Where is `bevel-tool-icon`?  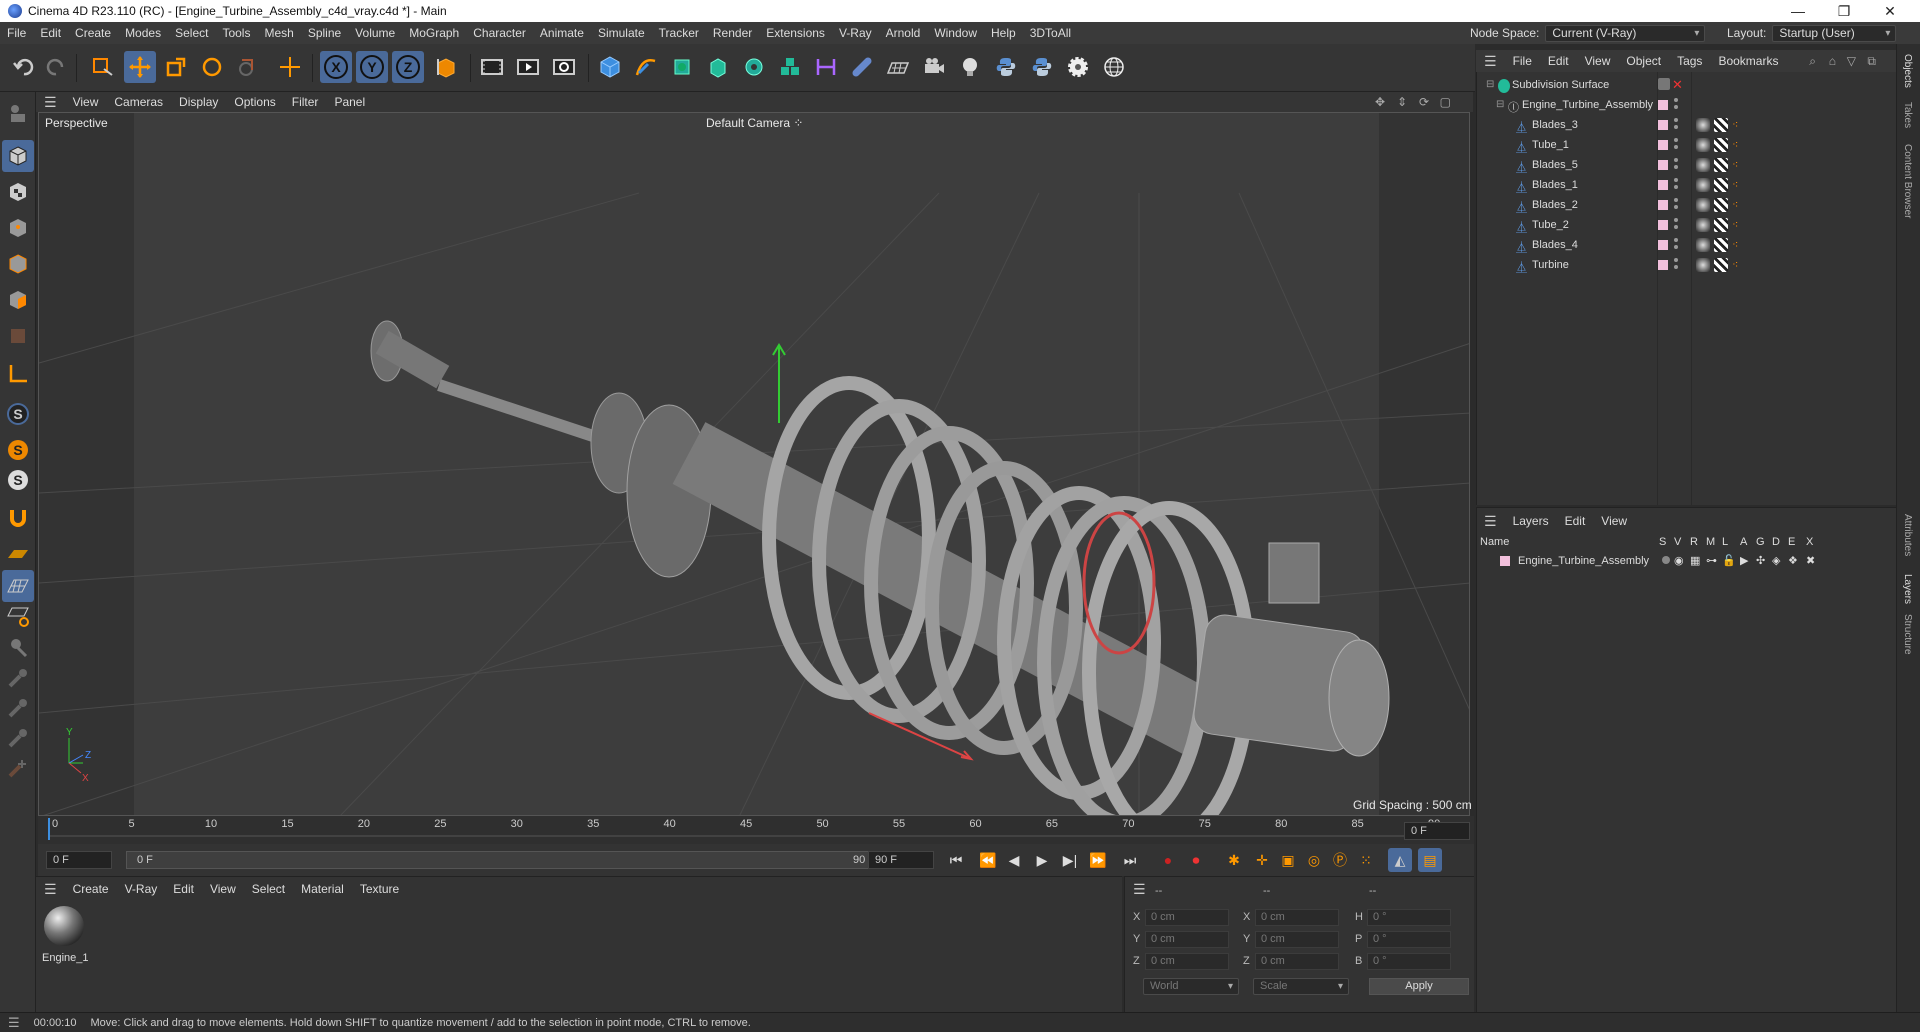
bevel-tool-icon is located at coordinates (18, 708).